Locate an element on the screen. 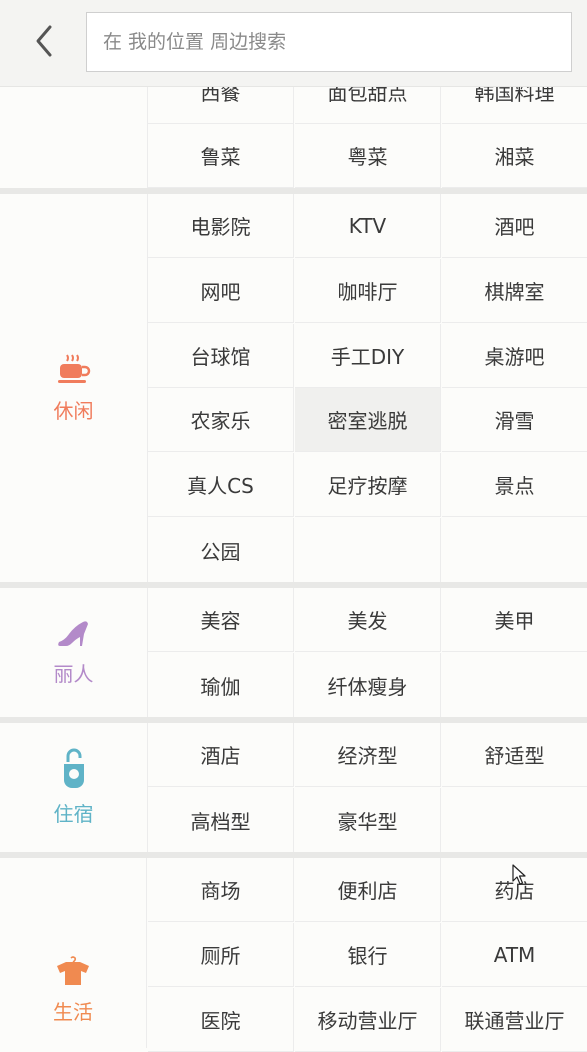 The width and height of the screenshot is (587, 1052). category-cell: 桌游吧 is located at coordinates (514, 356).